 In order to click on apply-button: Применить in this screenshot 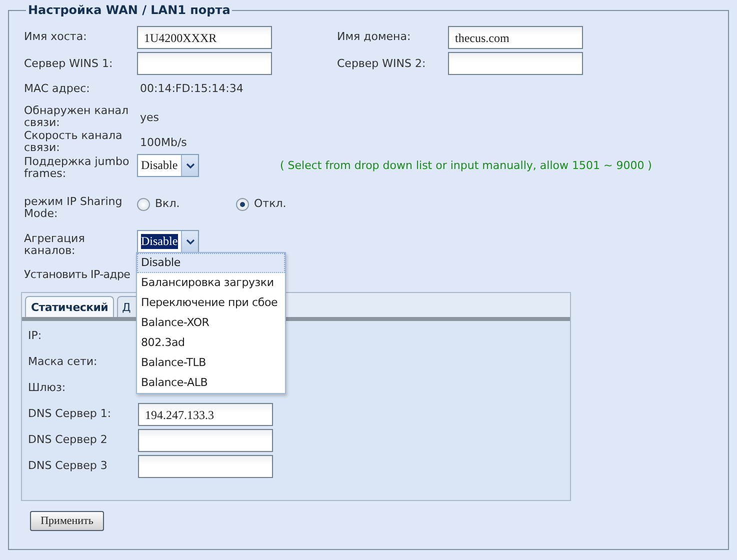, I will do `click(67, 521)`.